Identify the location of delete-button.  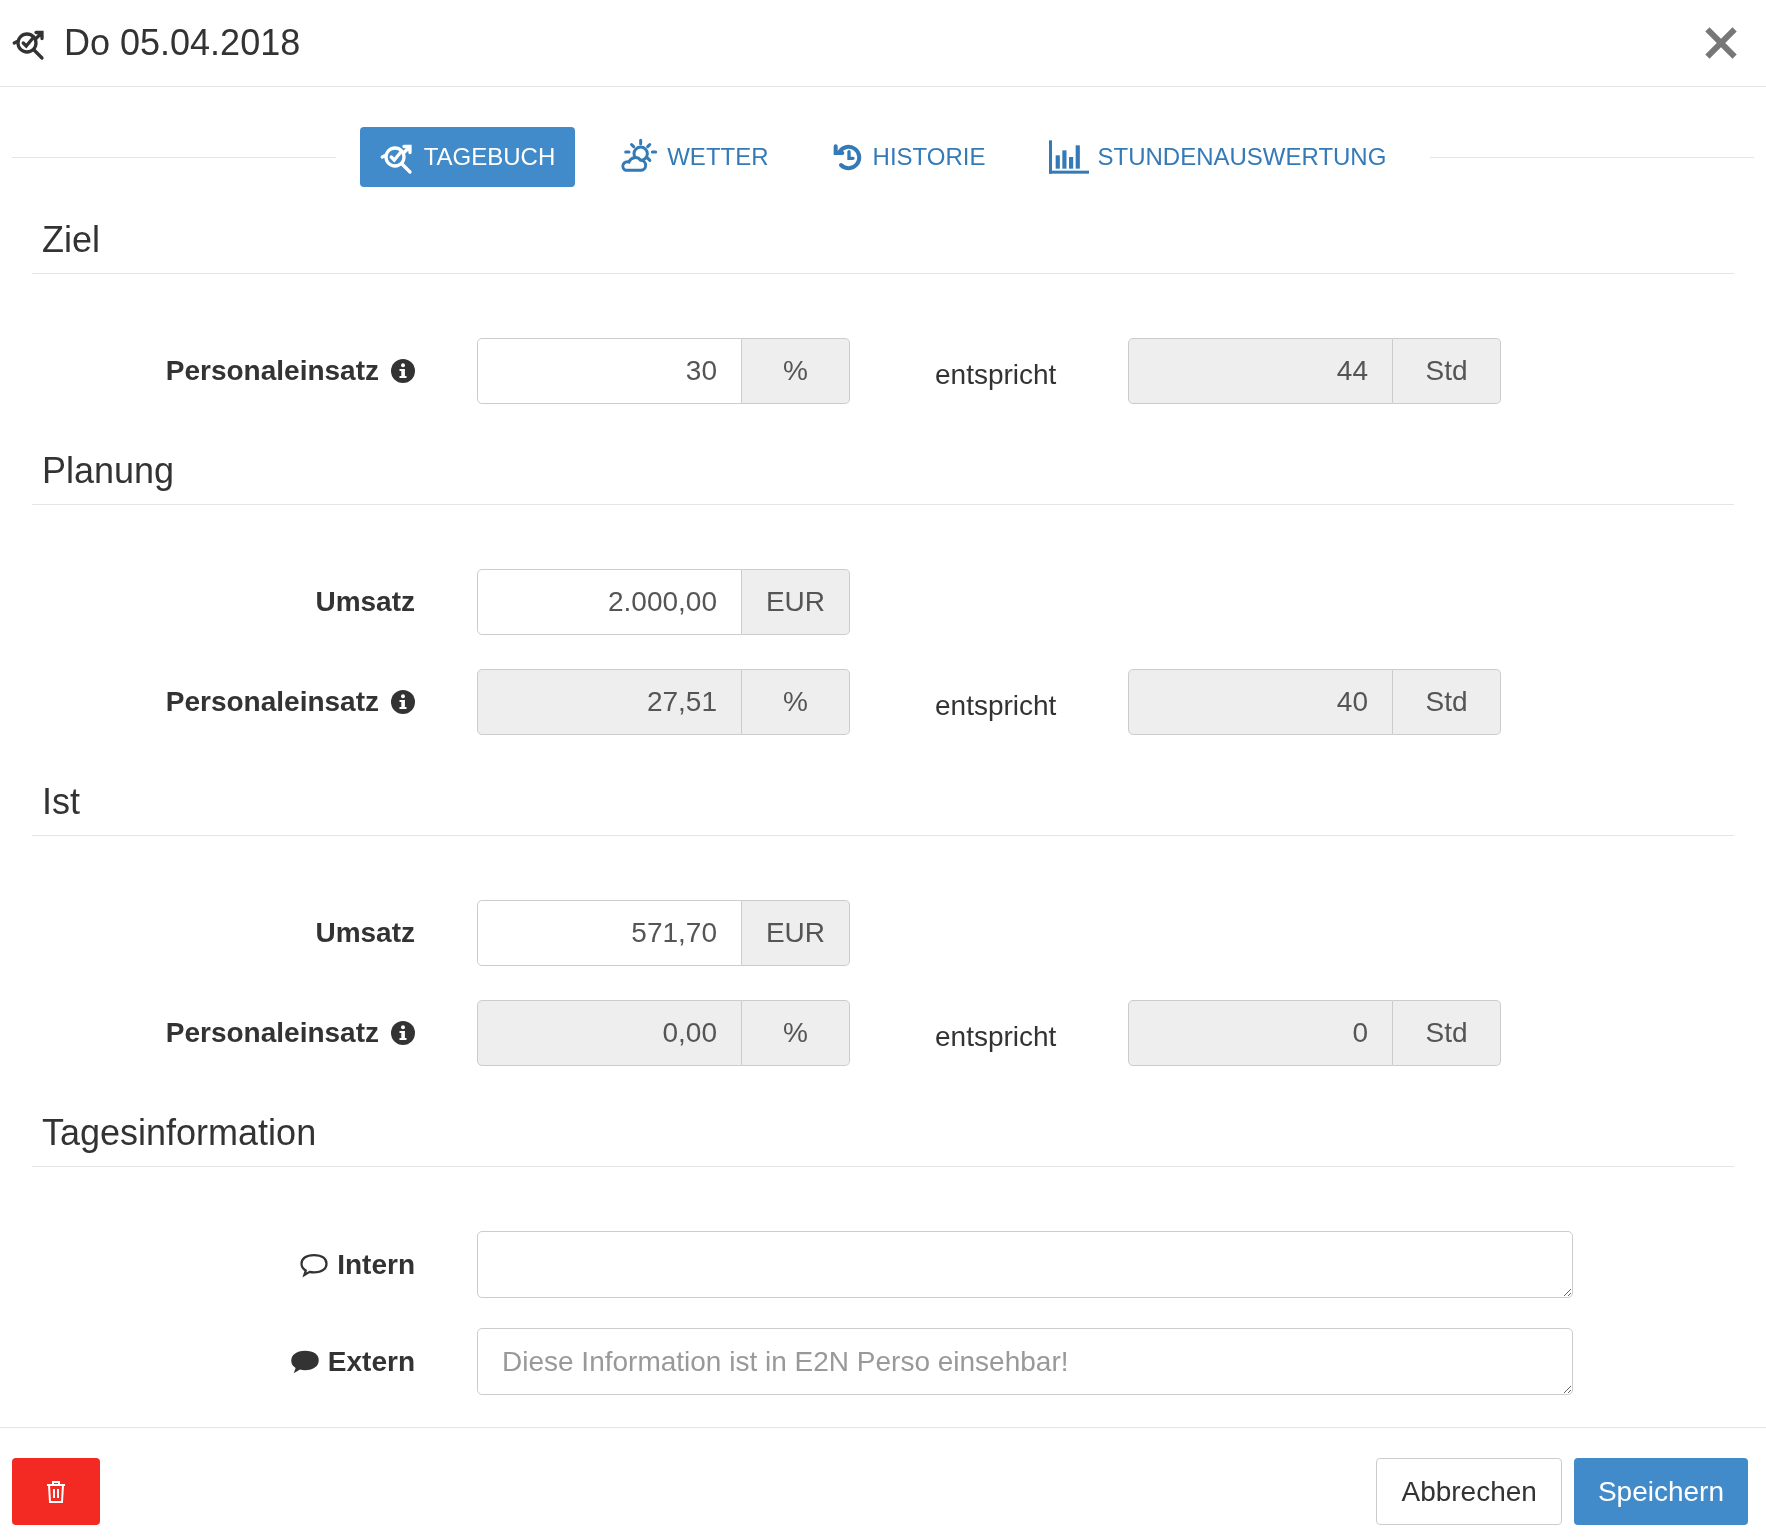
(56, 1491).